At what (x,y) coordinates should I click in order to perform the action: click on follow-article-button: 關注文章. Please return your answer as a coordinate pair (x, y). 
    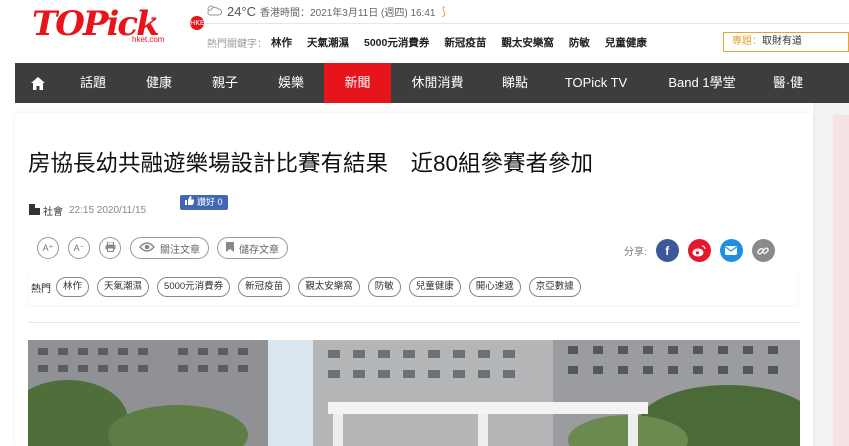
    Looking at the image, I should click on (169, 248).